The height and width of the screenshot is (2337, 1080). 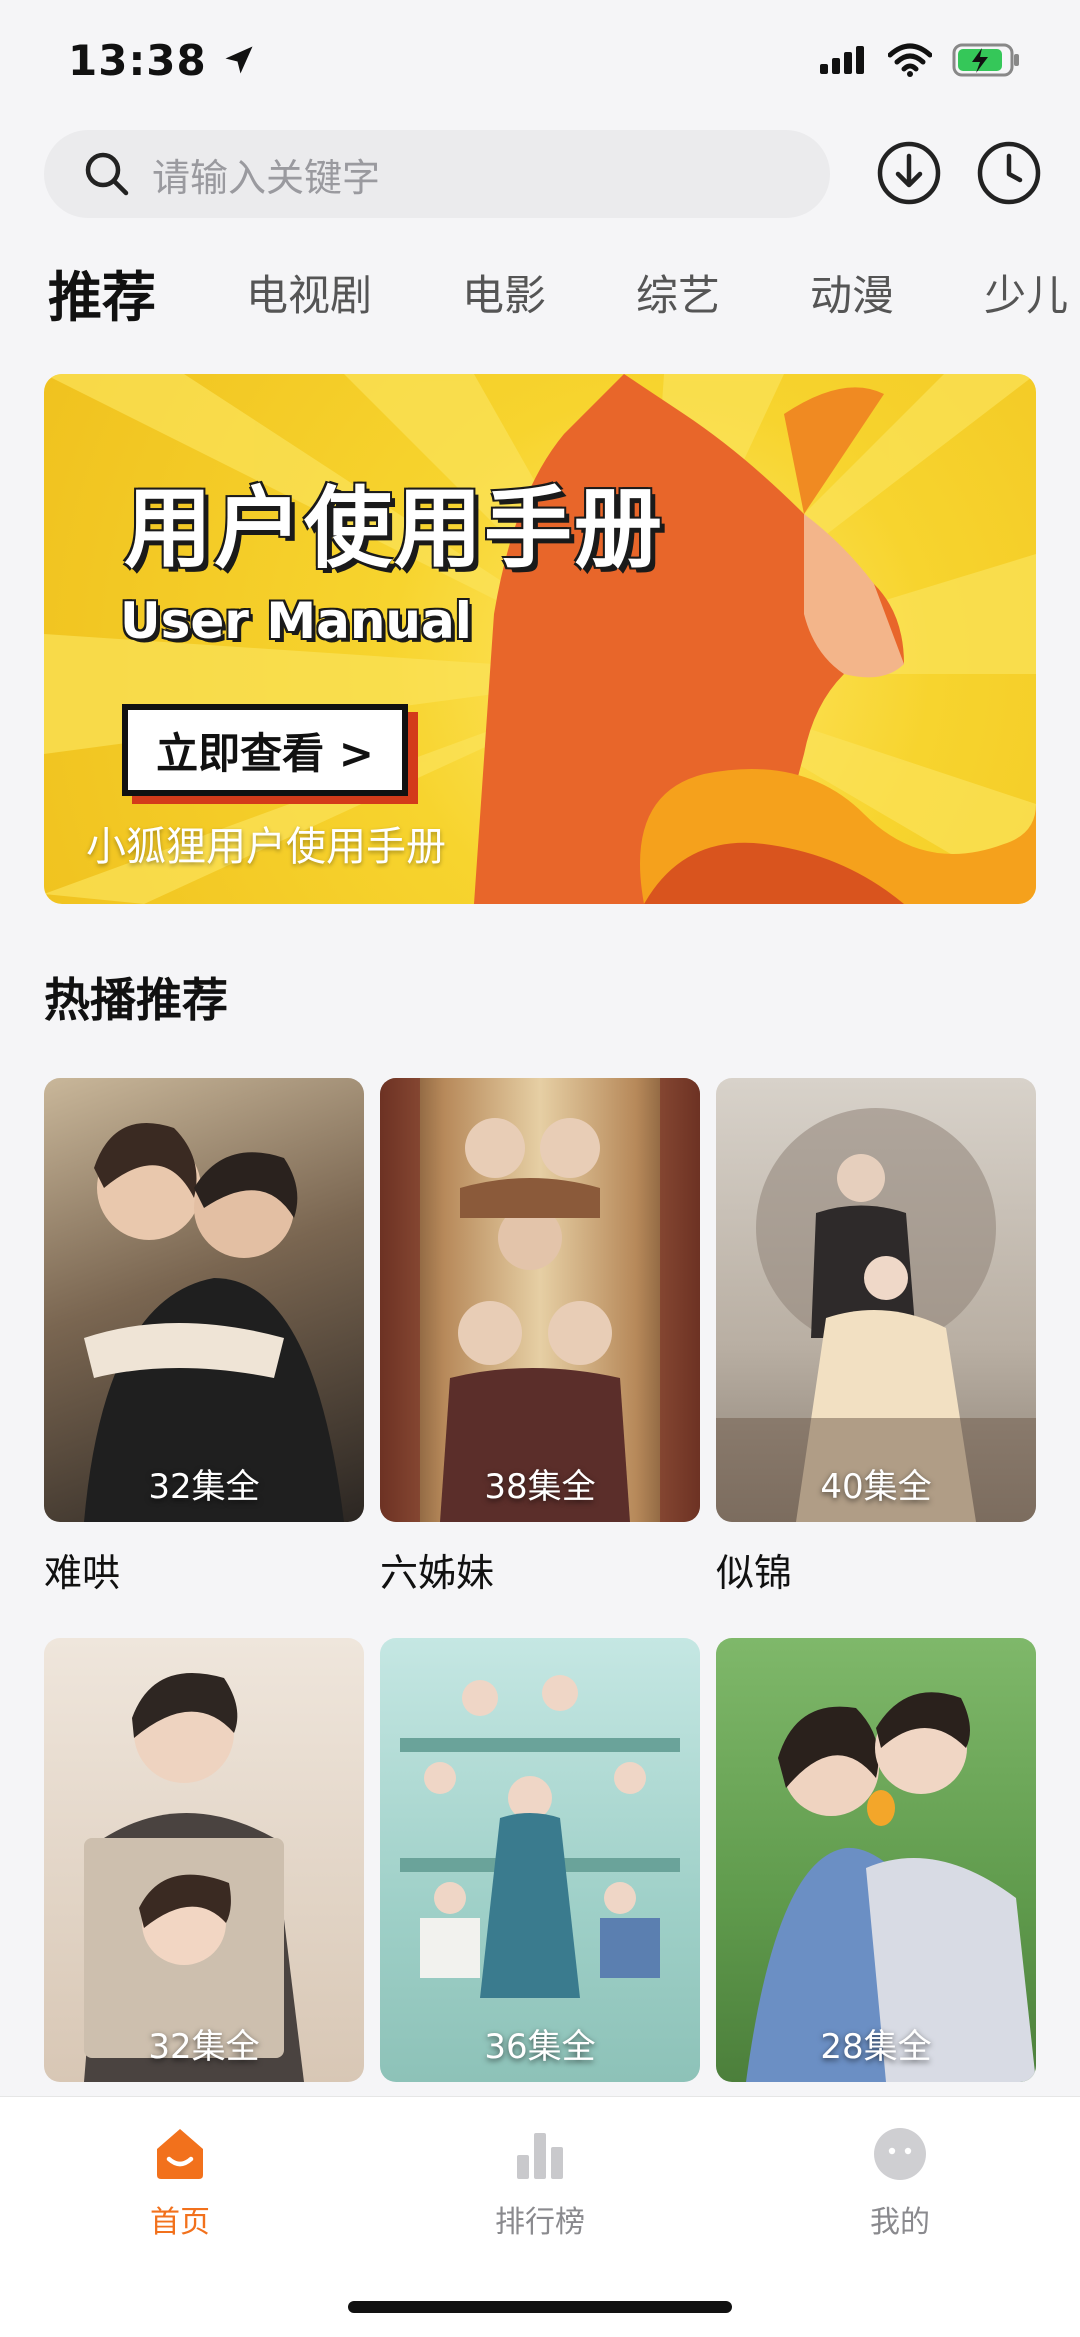 I want to click on nav-home: 首页, so click(x=180, y=2183).